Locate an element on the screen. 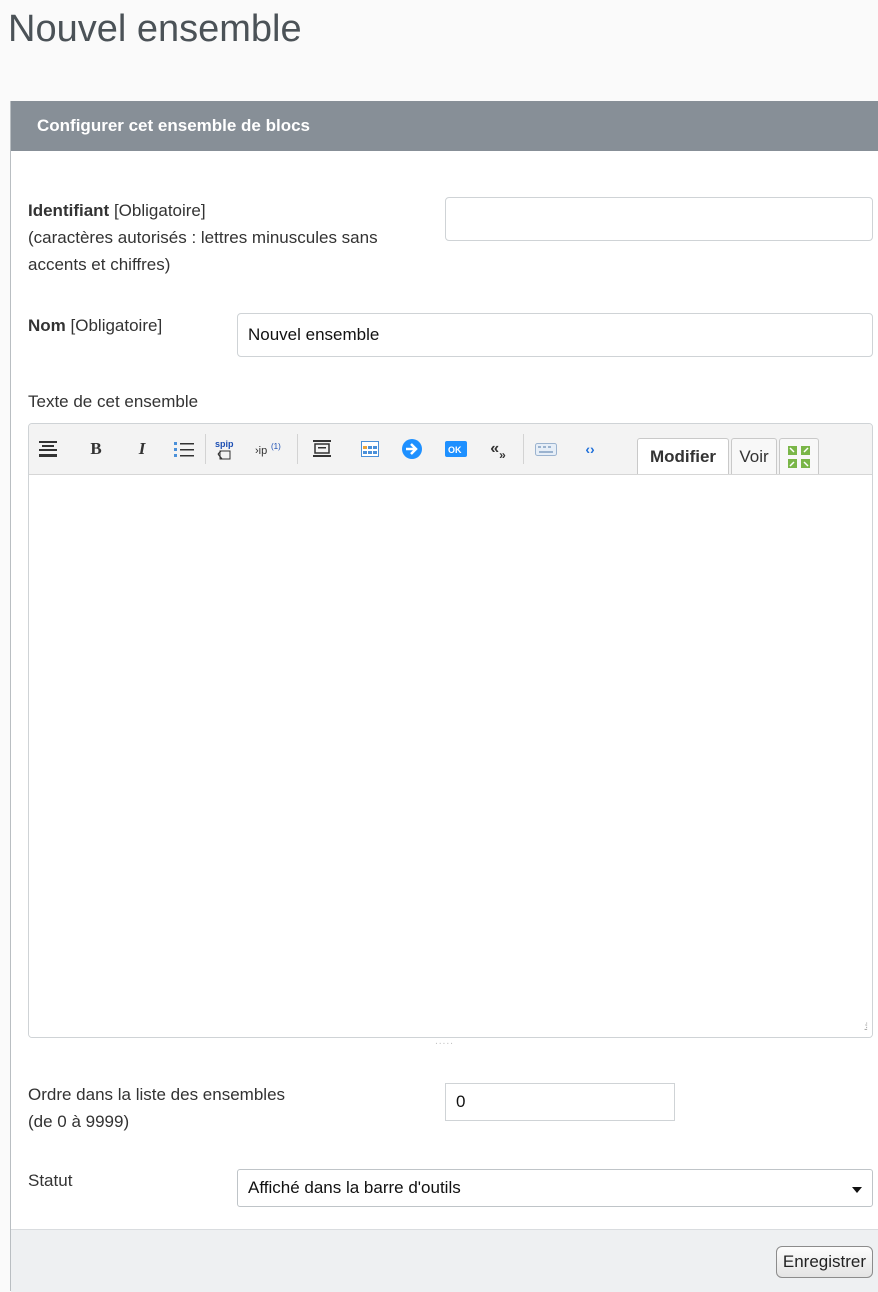 The width and height of the screenshot is (878, 1292). bold-icon: B is located at coordinates (96, 449).